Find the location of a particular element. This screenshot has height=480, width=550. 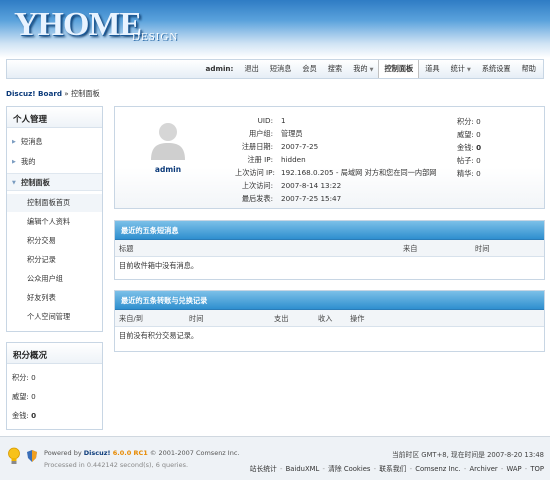

profile-value: 192.168.0.205 - 局域网 对方和您在同一内部网 is located at coordinates (359, 172).